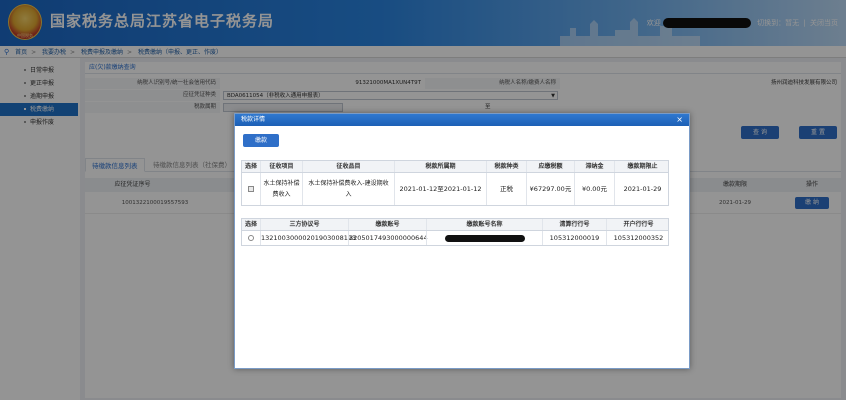 Image resolution: width=846 pixels, height=400 pixels. What do you see at coordinates (642, 189) in the screenshot?
I see `detail-deadline: 2021-01-29` at bounding box center [642, 189].